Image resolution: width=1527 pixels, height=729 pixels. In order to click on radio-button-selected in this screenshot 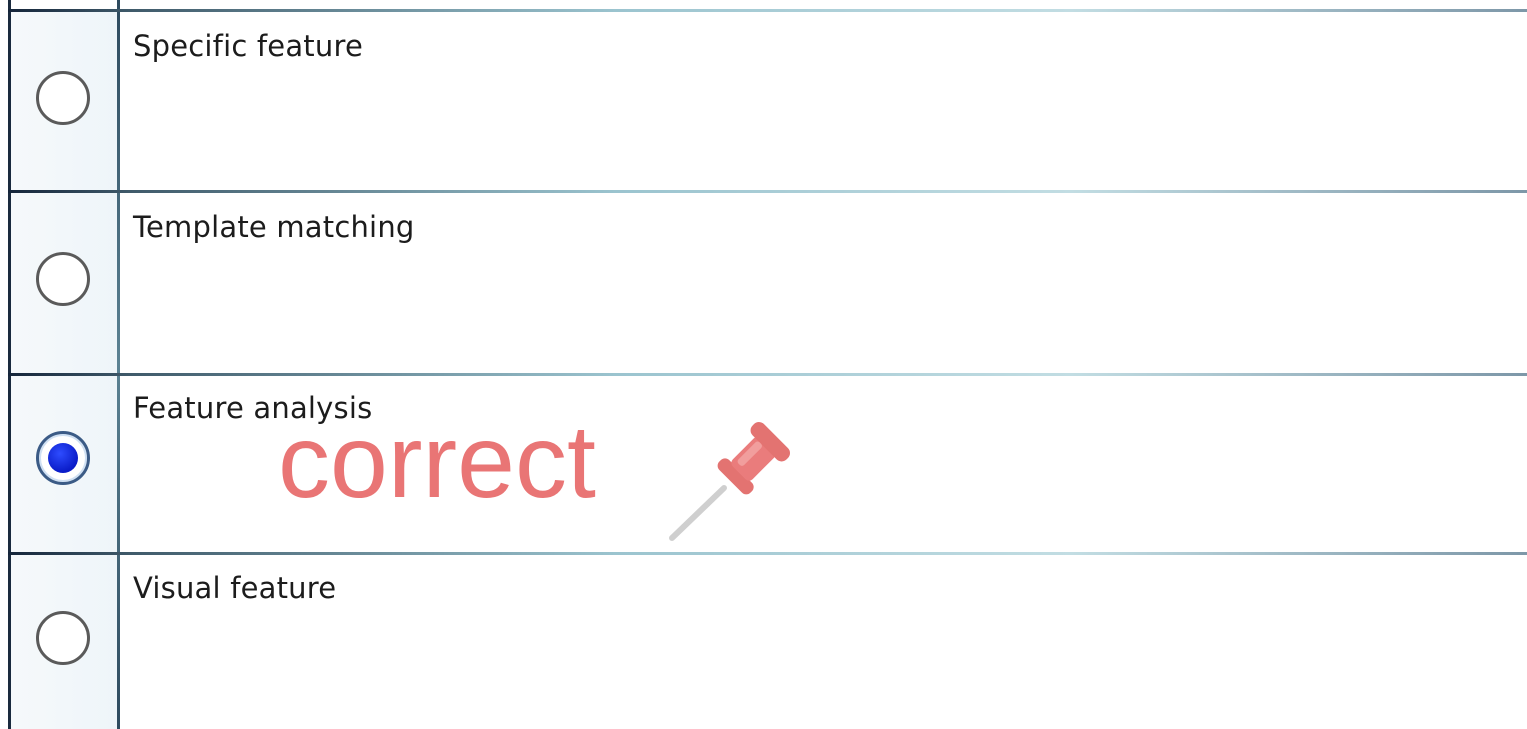, I will do `click(63, 458)`.